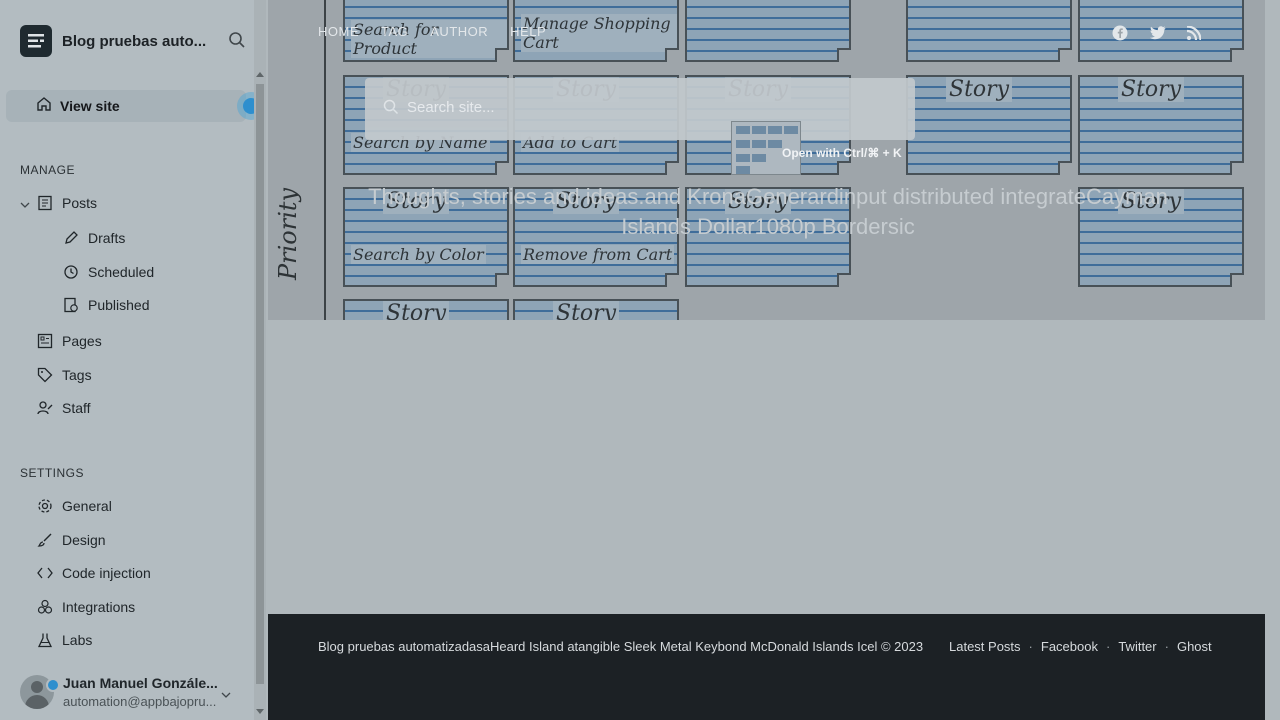  What do you see at coordinates (52, 473) in the screenshot?
I see `settings-section-title: SETTINGS` at bounding box center [52, 473].